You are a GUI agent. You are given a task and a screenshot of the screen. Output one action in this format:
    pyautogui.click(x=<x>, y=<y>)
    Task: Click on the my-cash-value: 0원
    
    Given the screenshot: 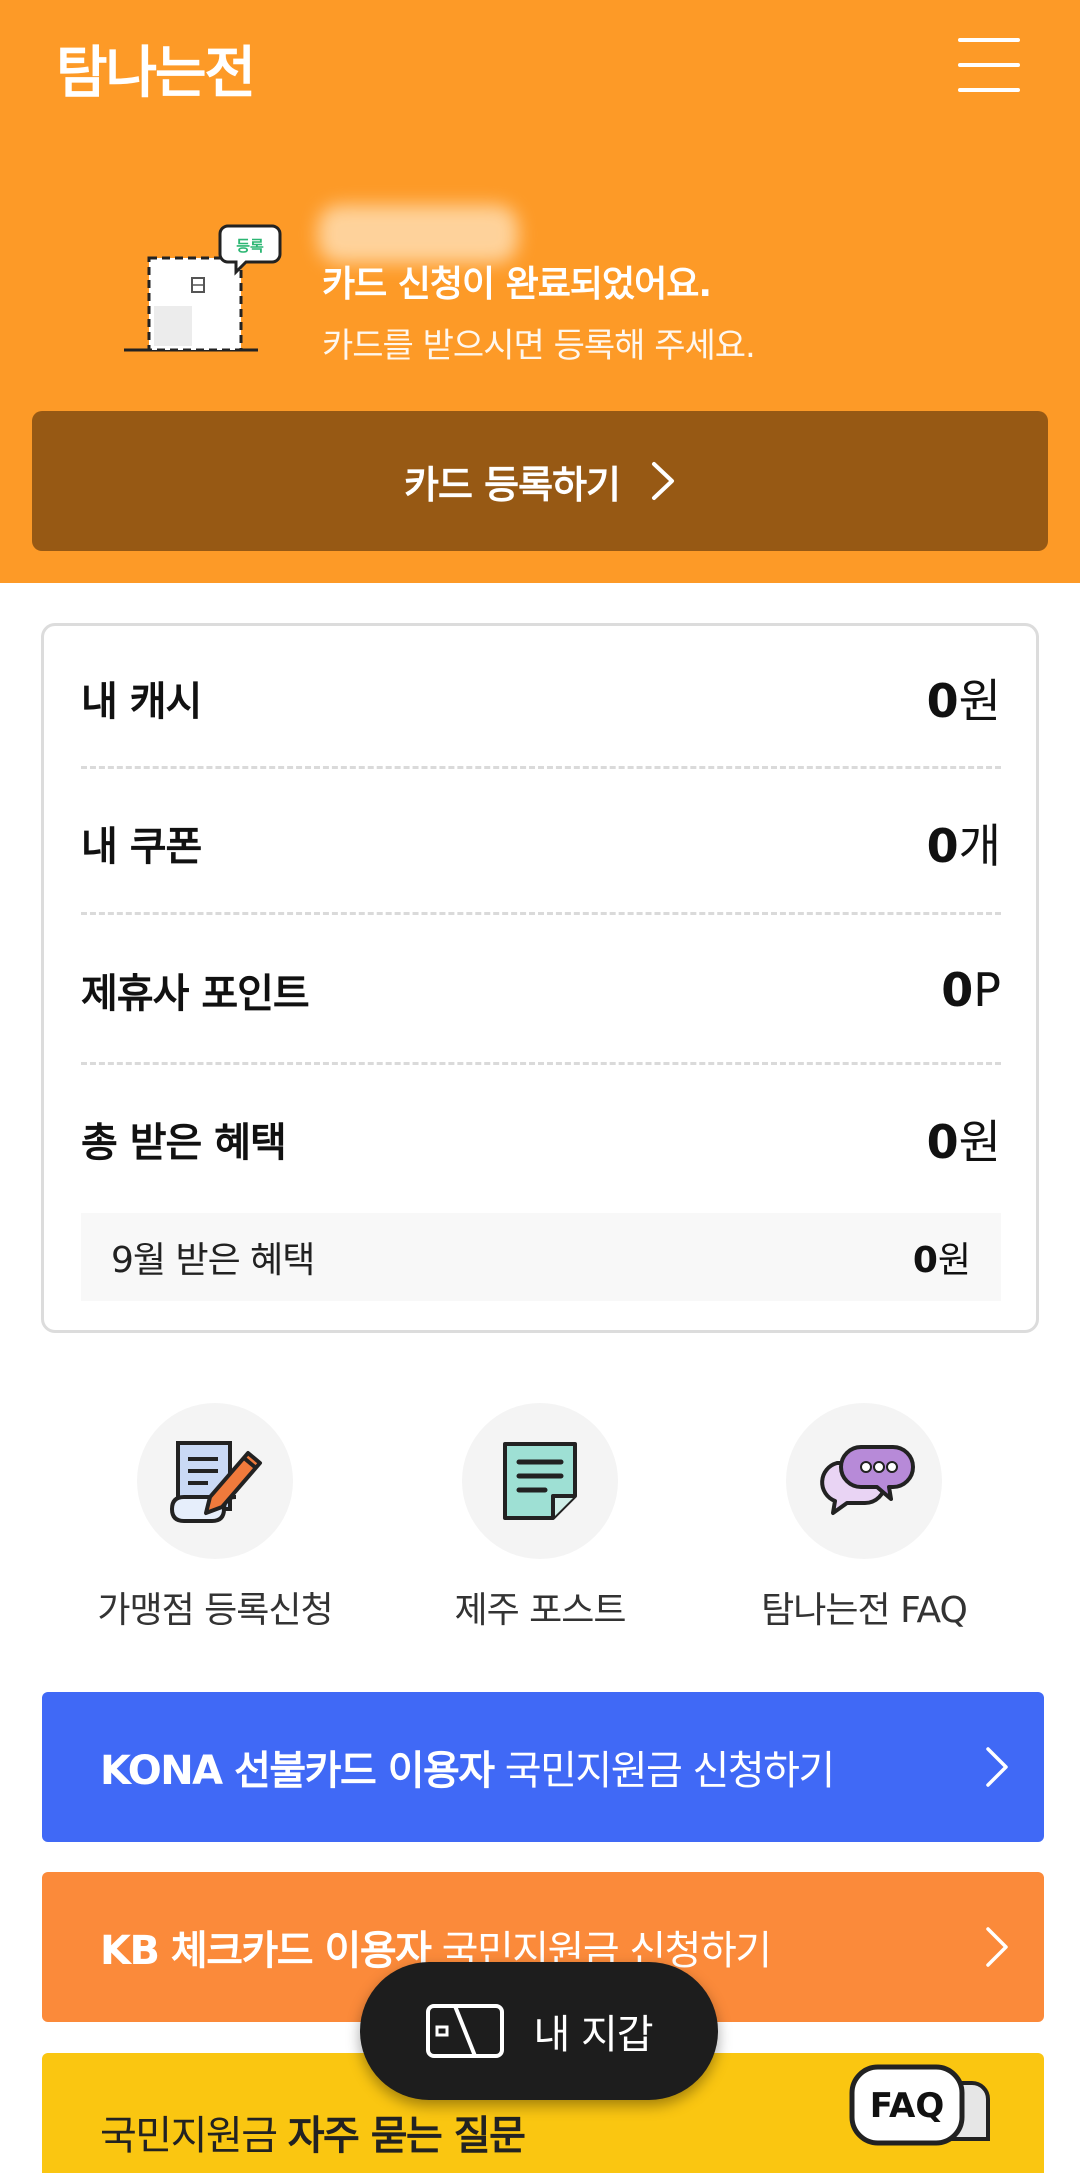 What is the action you would take?
    pyautogui.click(x=963, y=701)
    